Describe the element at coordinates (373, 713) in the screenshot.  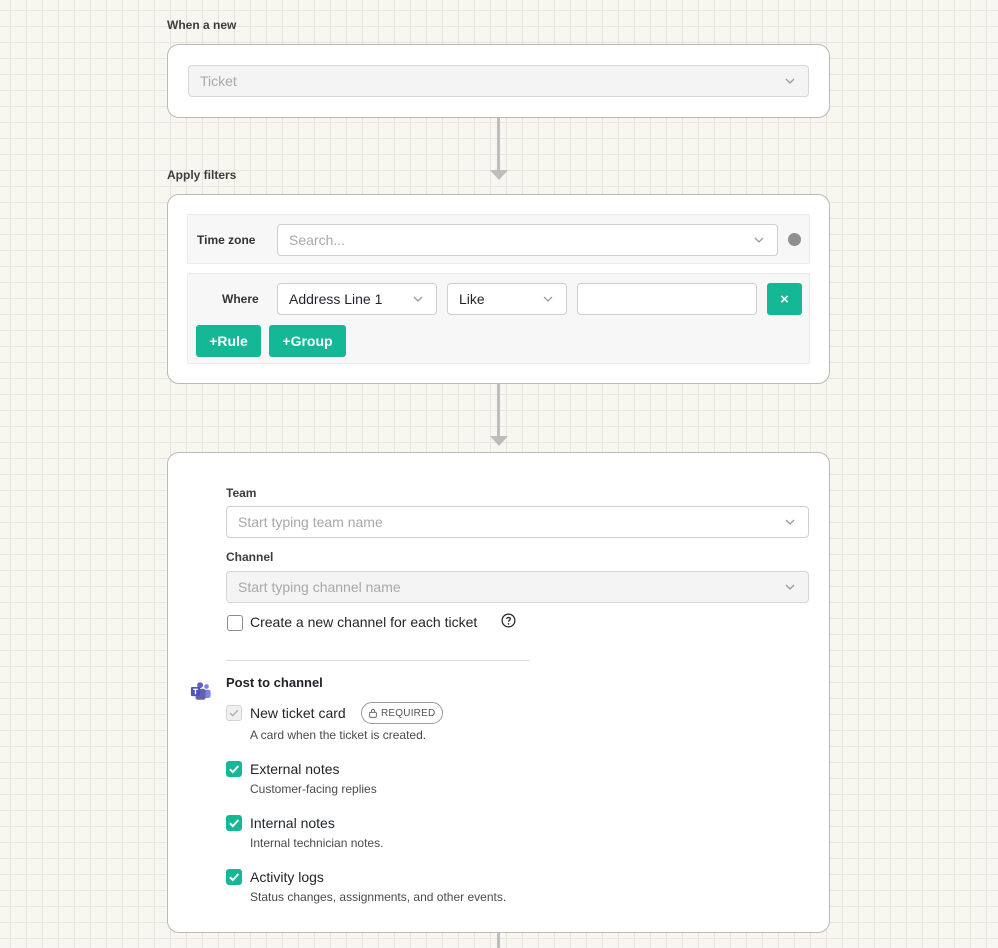
I see `lock-icon` at that location.